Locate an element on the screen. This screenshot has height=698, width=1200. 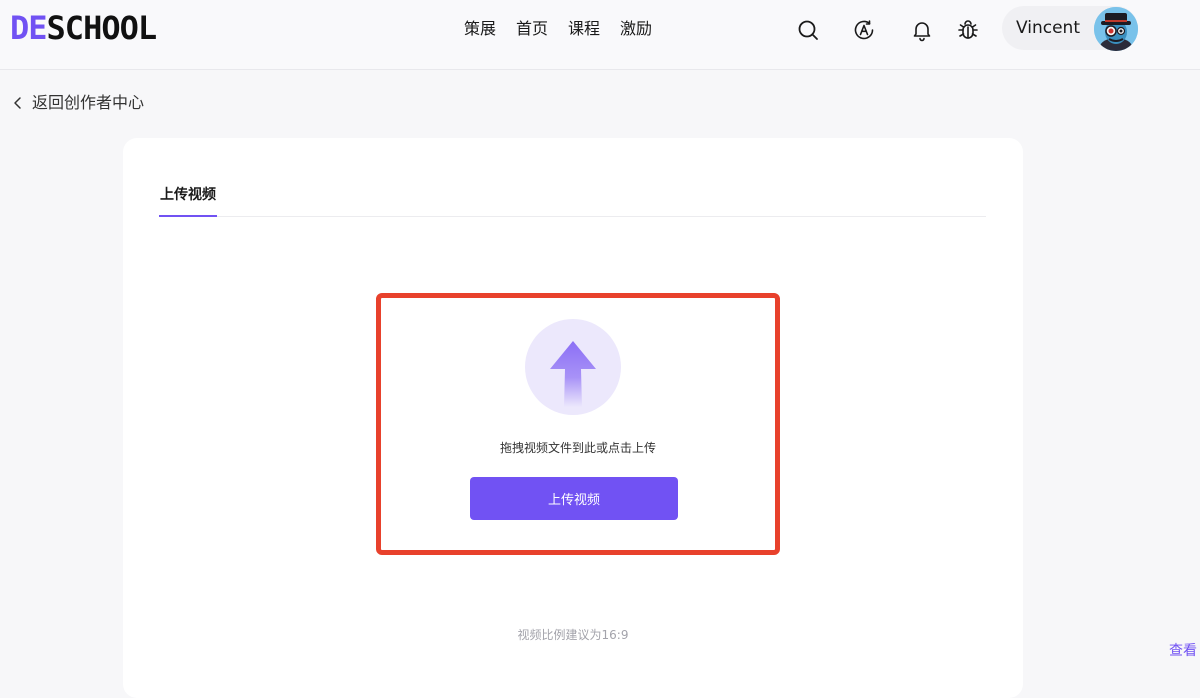
upload-dropzone: 拖拽视频文件到此或点击上传 上传视频 is located at coordinates (578, 424).